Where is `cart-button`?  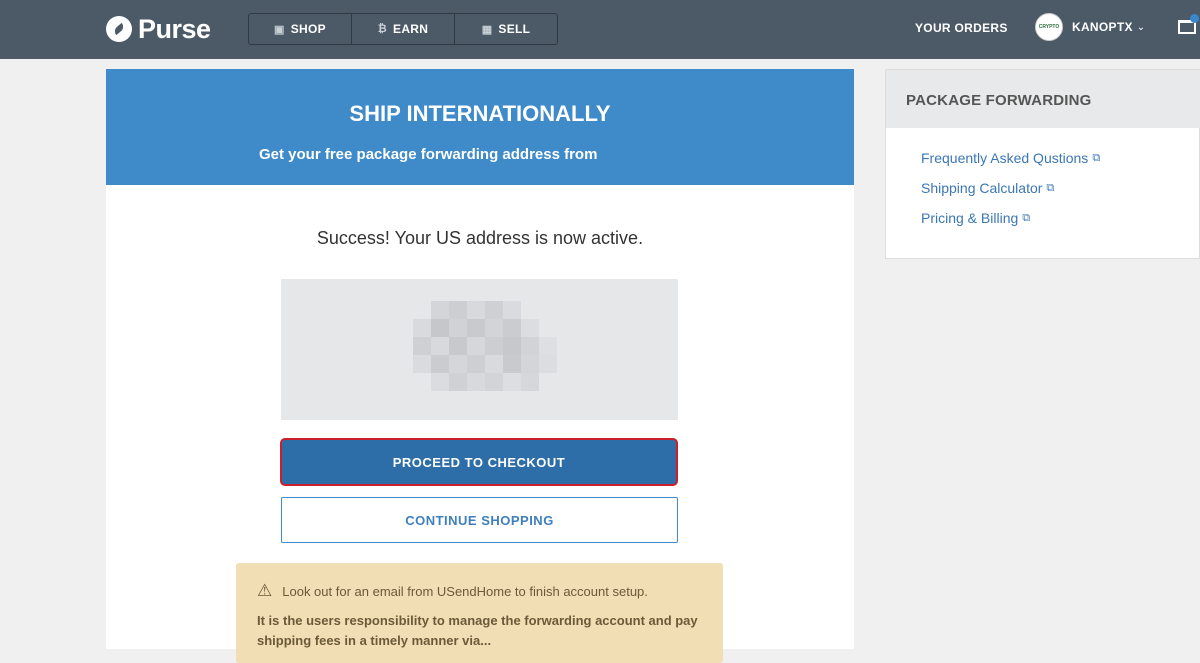
cart-button is located at coordinates (1188, 27).